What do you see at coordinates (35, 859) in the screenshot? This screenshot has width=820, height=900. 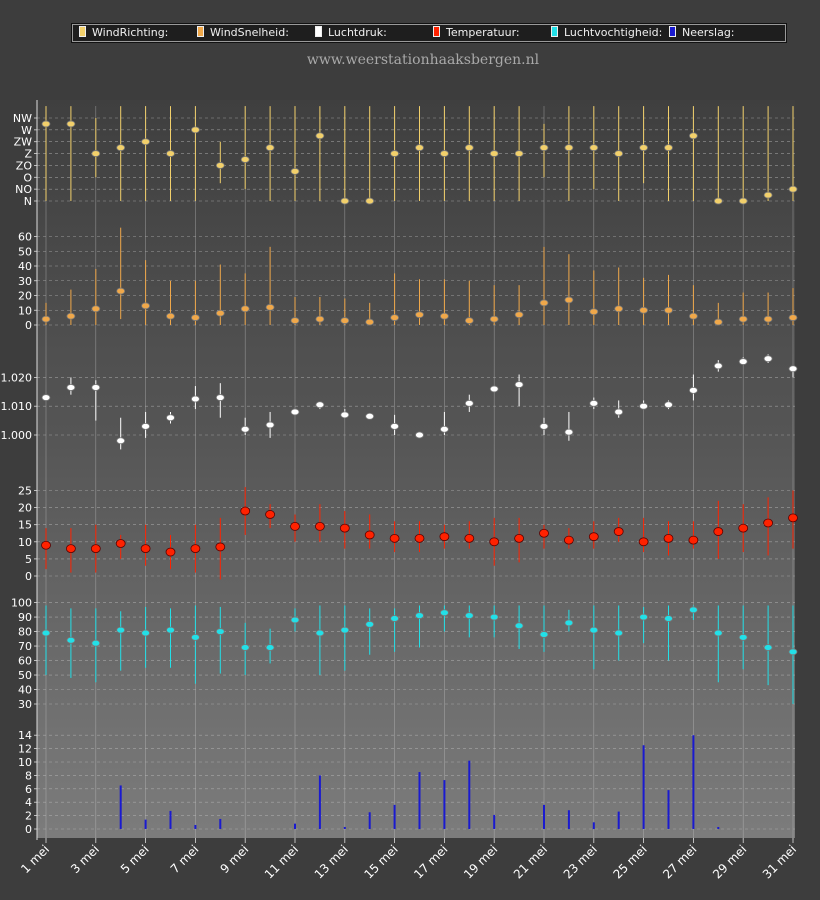 I see `x-tick-label: 1 mei` at bounding box center [35, 859].